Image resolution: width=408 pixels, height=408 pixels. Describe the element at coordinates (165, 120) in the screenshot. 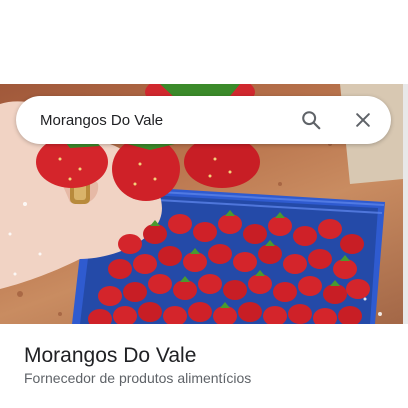

I see `search-input: Morangos Do Vale` at that location.